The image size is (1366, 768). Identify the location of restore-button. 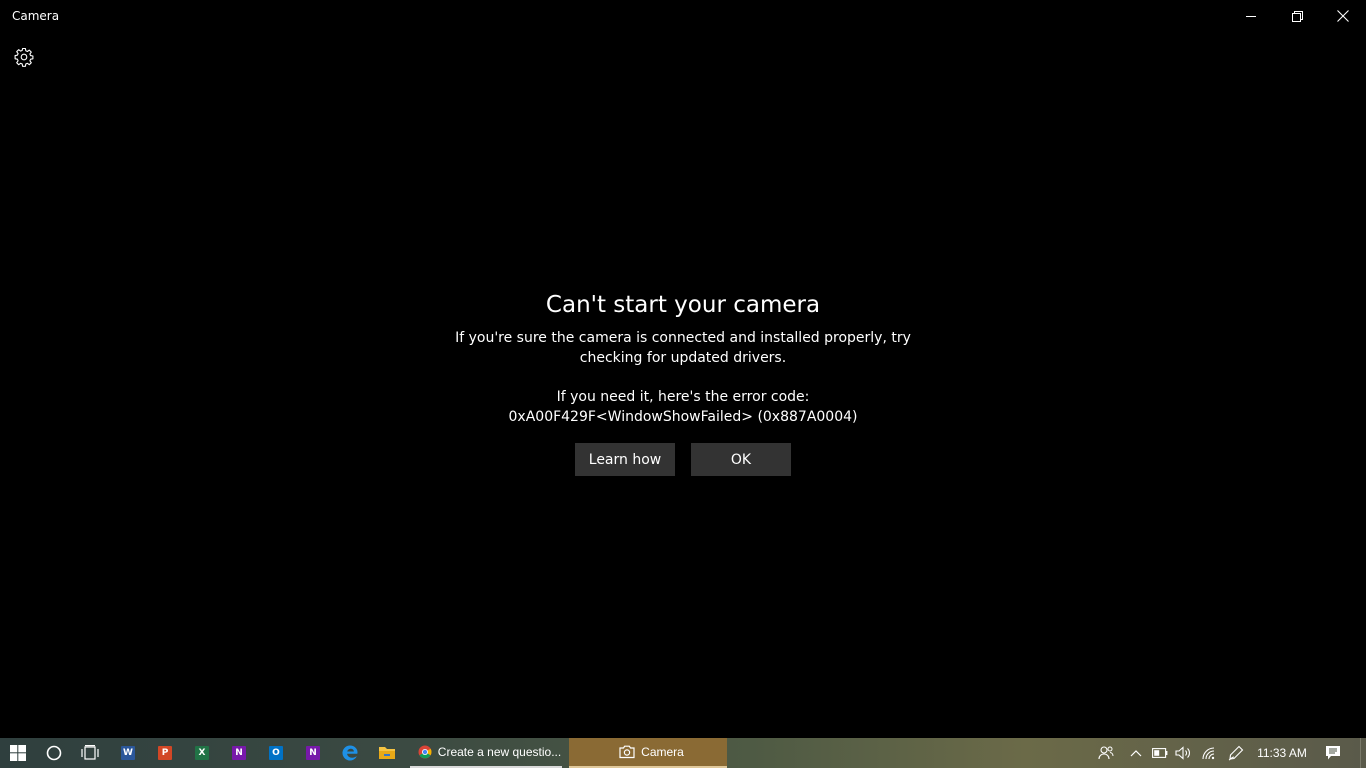
(1297, 16).